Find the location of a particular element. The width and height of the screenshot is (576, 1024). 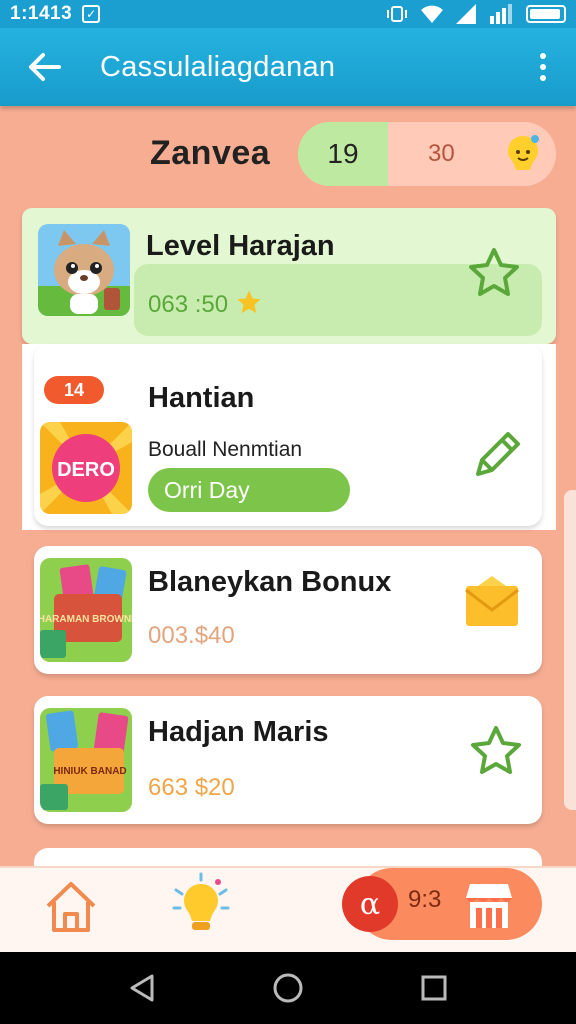

card-title: Hadjan Maris is located at coordinates (238, 732).